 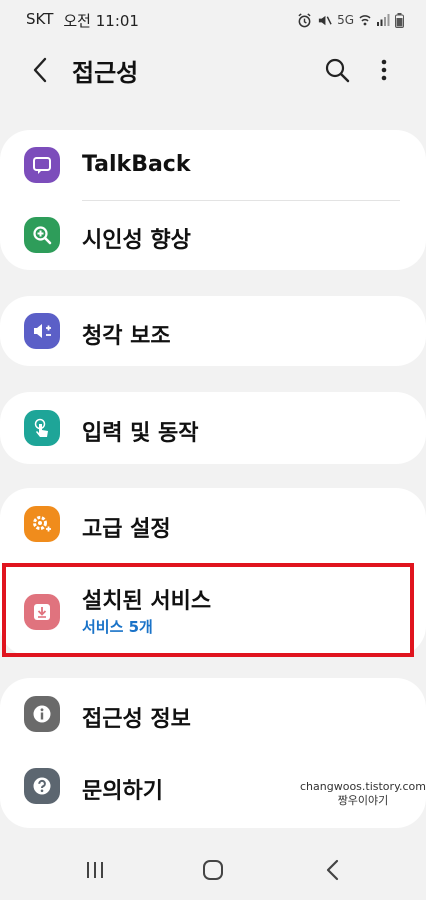 I want to click on carrier-name: SKT, so click(x=40, y=18).